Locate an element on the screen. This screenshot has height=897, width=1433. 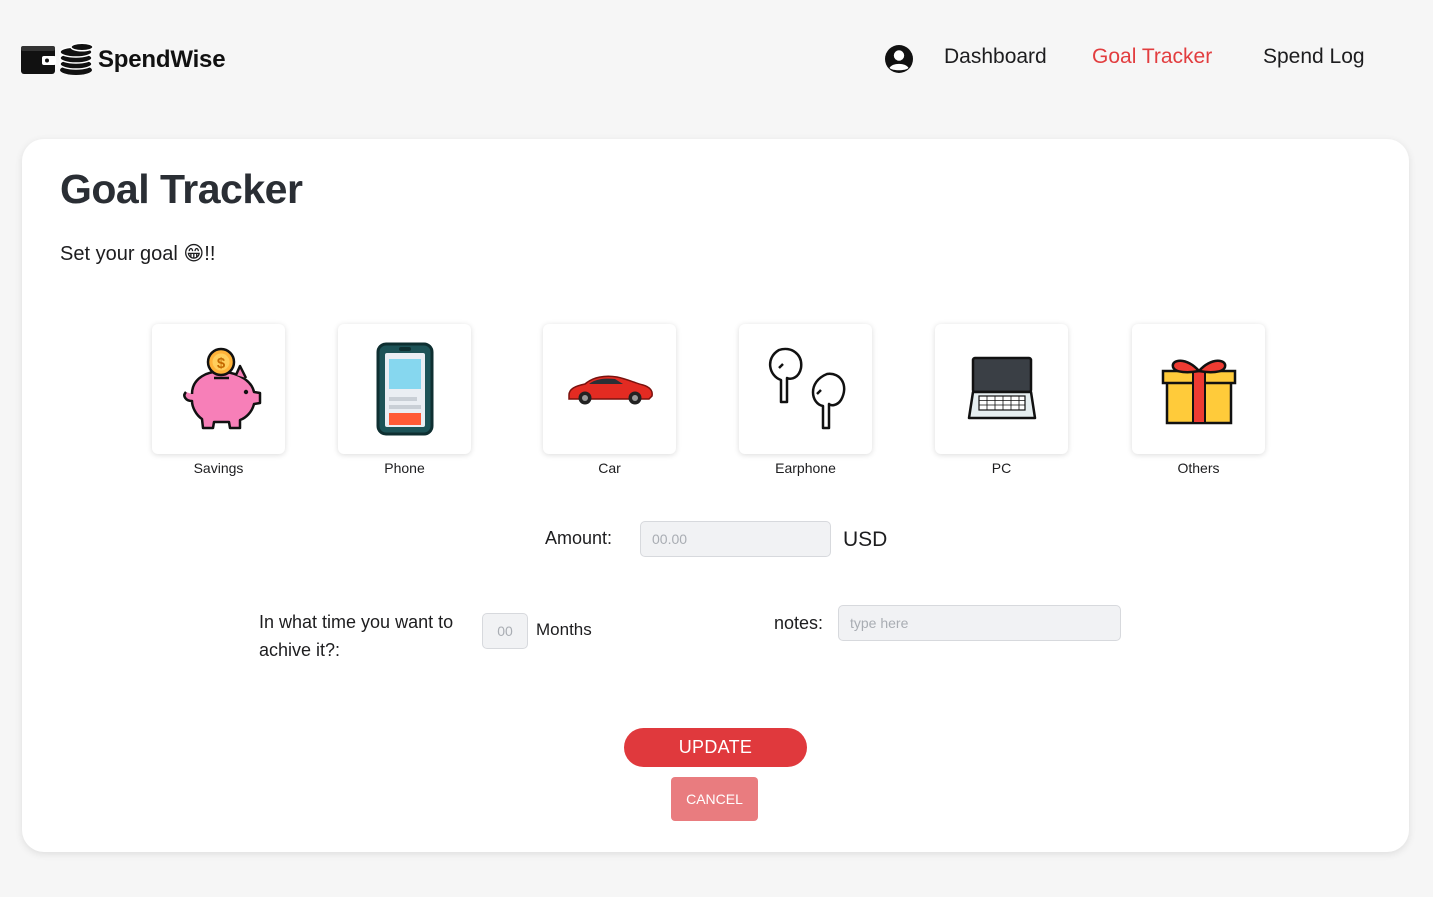
brand-name: SpendWise is located at coordinates (162, 59).